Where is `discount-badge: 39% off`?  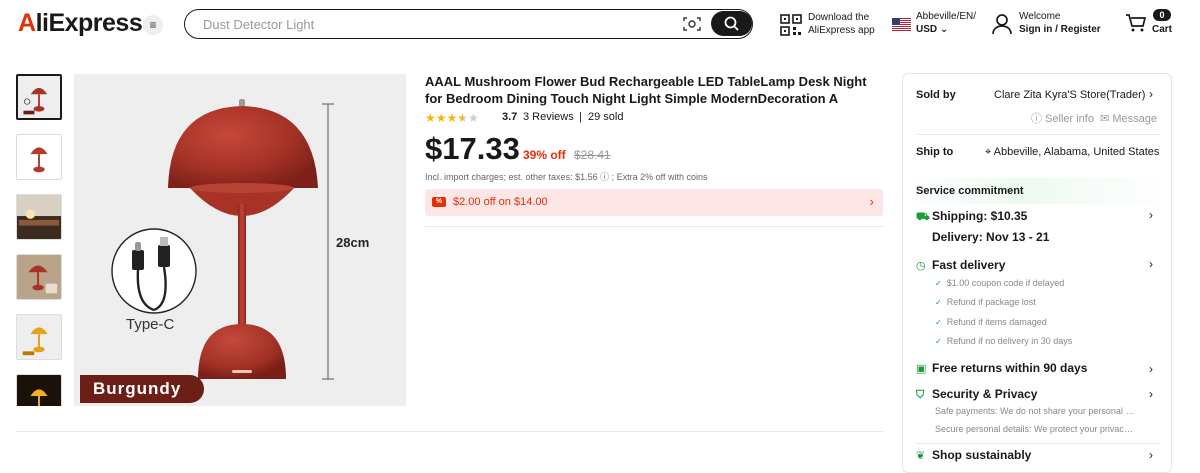
discount-badge: 39% off is located at coordinates (544, 155).